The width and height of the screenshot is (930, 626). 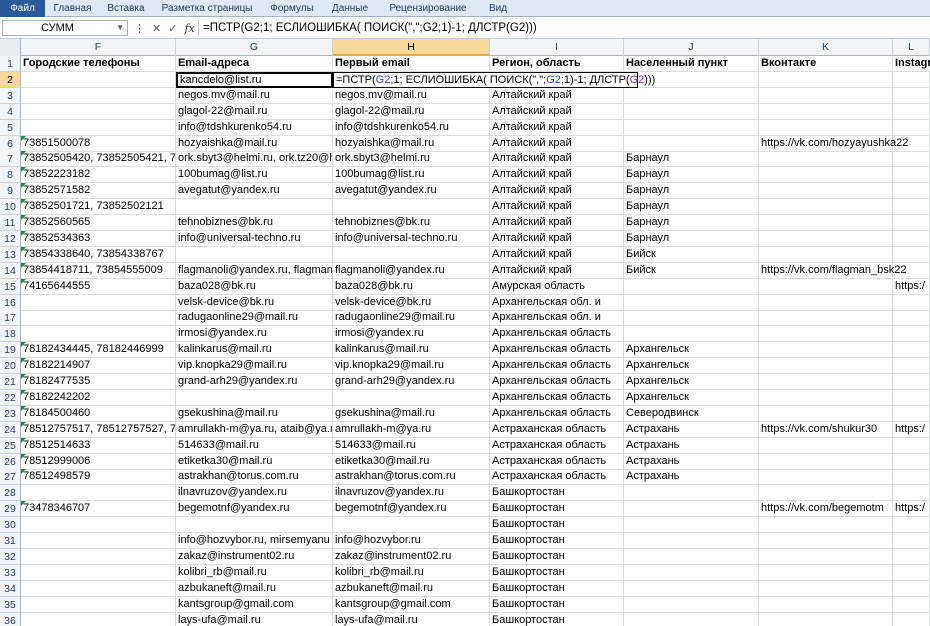 What do you see at coordinates (826, 350) in the screenshot?
I see `cell-k19` at bounding box center [826, 350].